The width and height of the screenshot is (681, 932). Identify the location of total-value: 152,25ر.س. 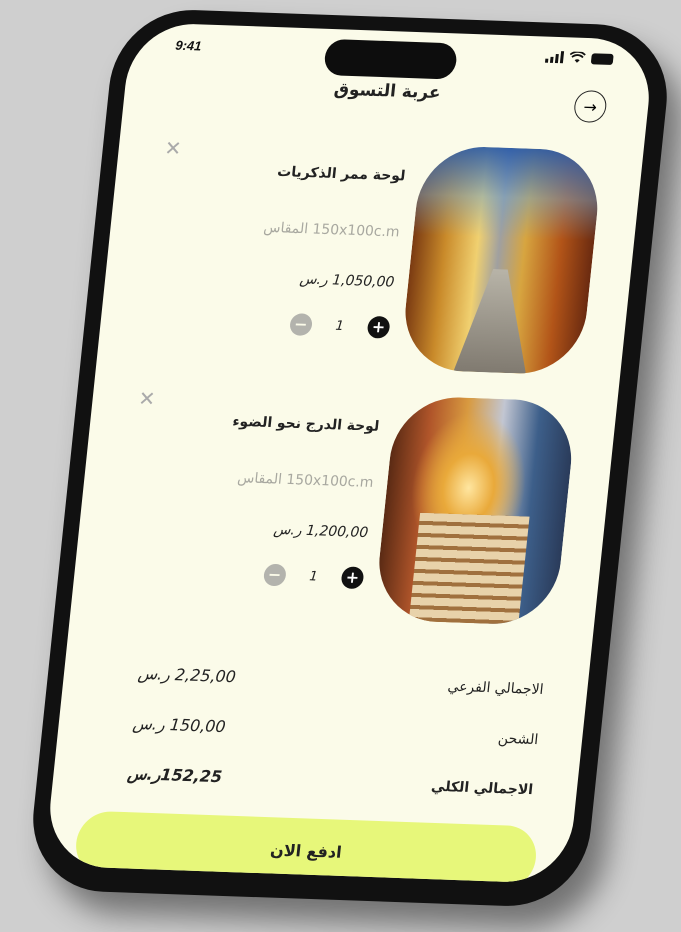
(175, 775).